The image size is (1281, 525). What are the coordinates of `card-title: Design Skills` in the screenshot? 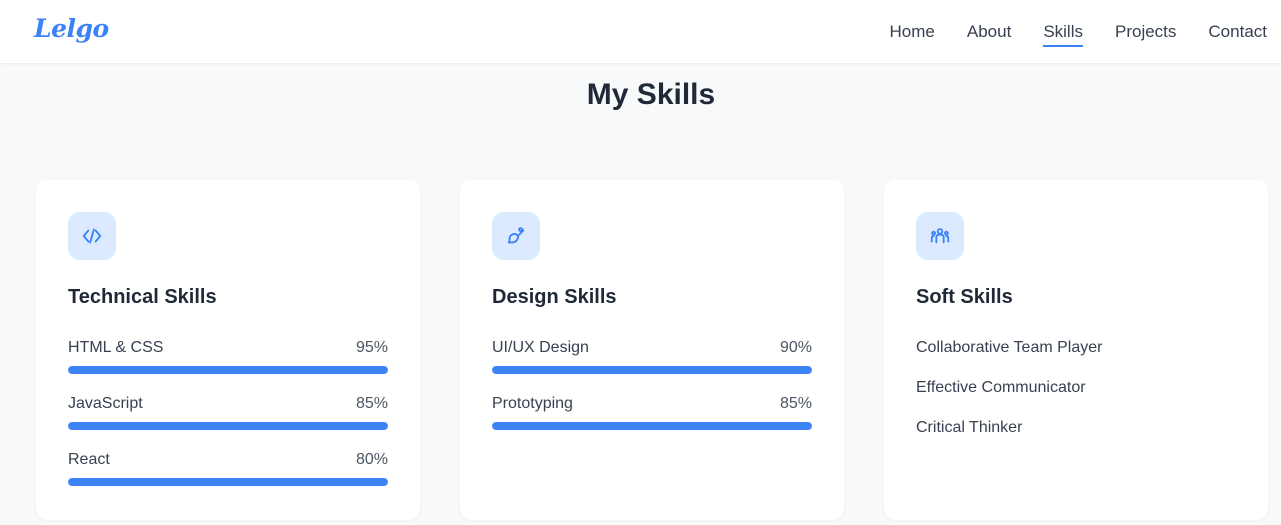 It's located at (554, 297).